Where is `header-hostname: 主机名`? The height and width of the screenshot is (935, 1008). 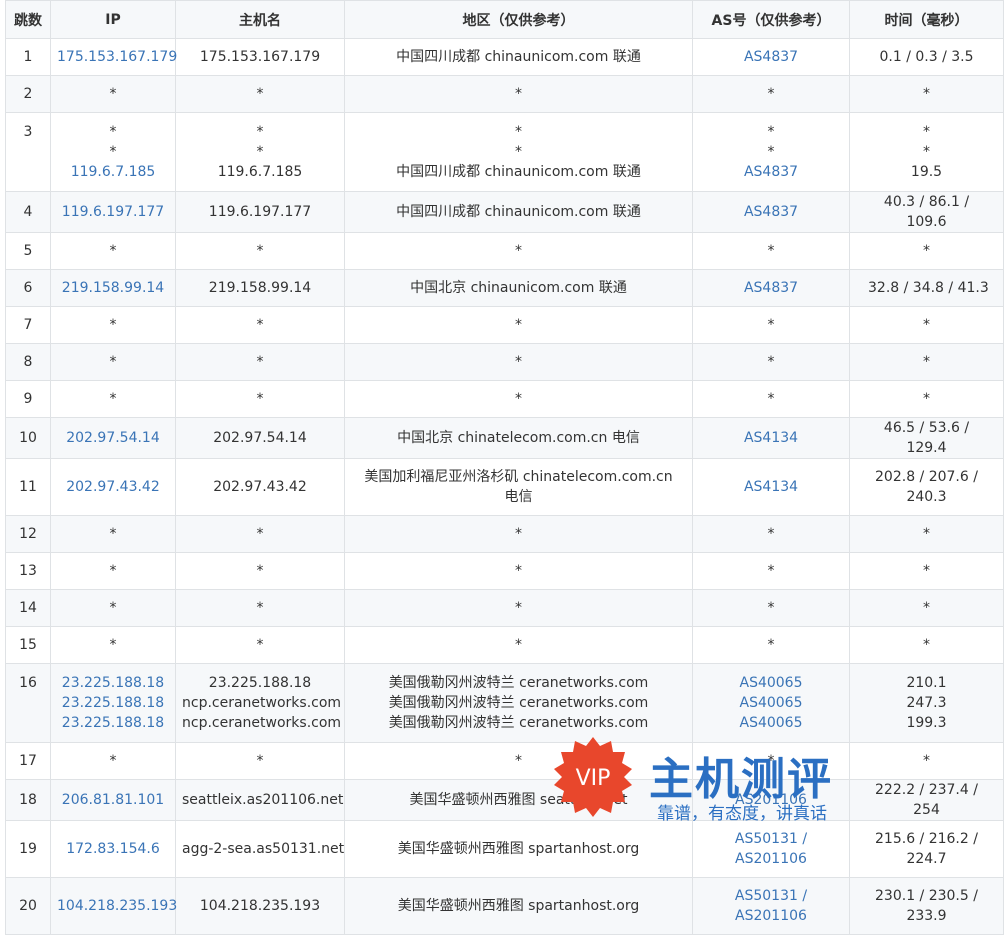
header-hostname: 主机名 is located at coordinates (260, 19).